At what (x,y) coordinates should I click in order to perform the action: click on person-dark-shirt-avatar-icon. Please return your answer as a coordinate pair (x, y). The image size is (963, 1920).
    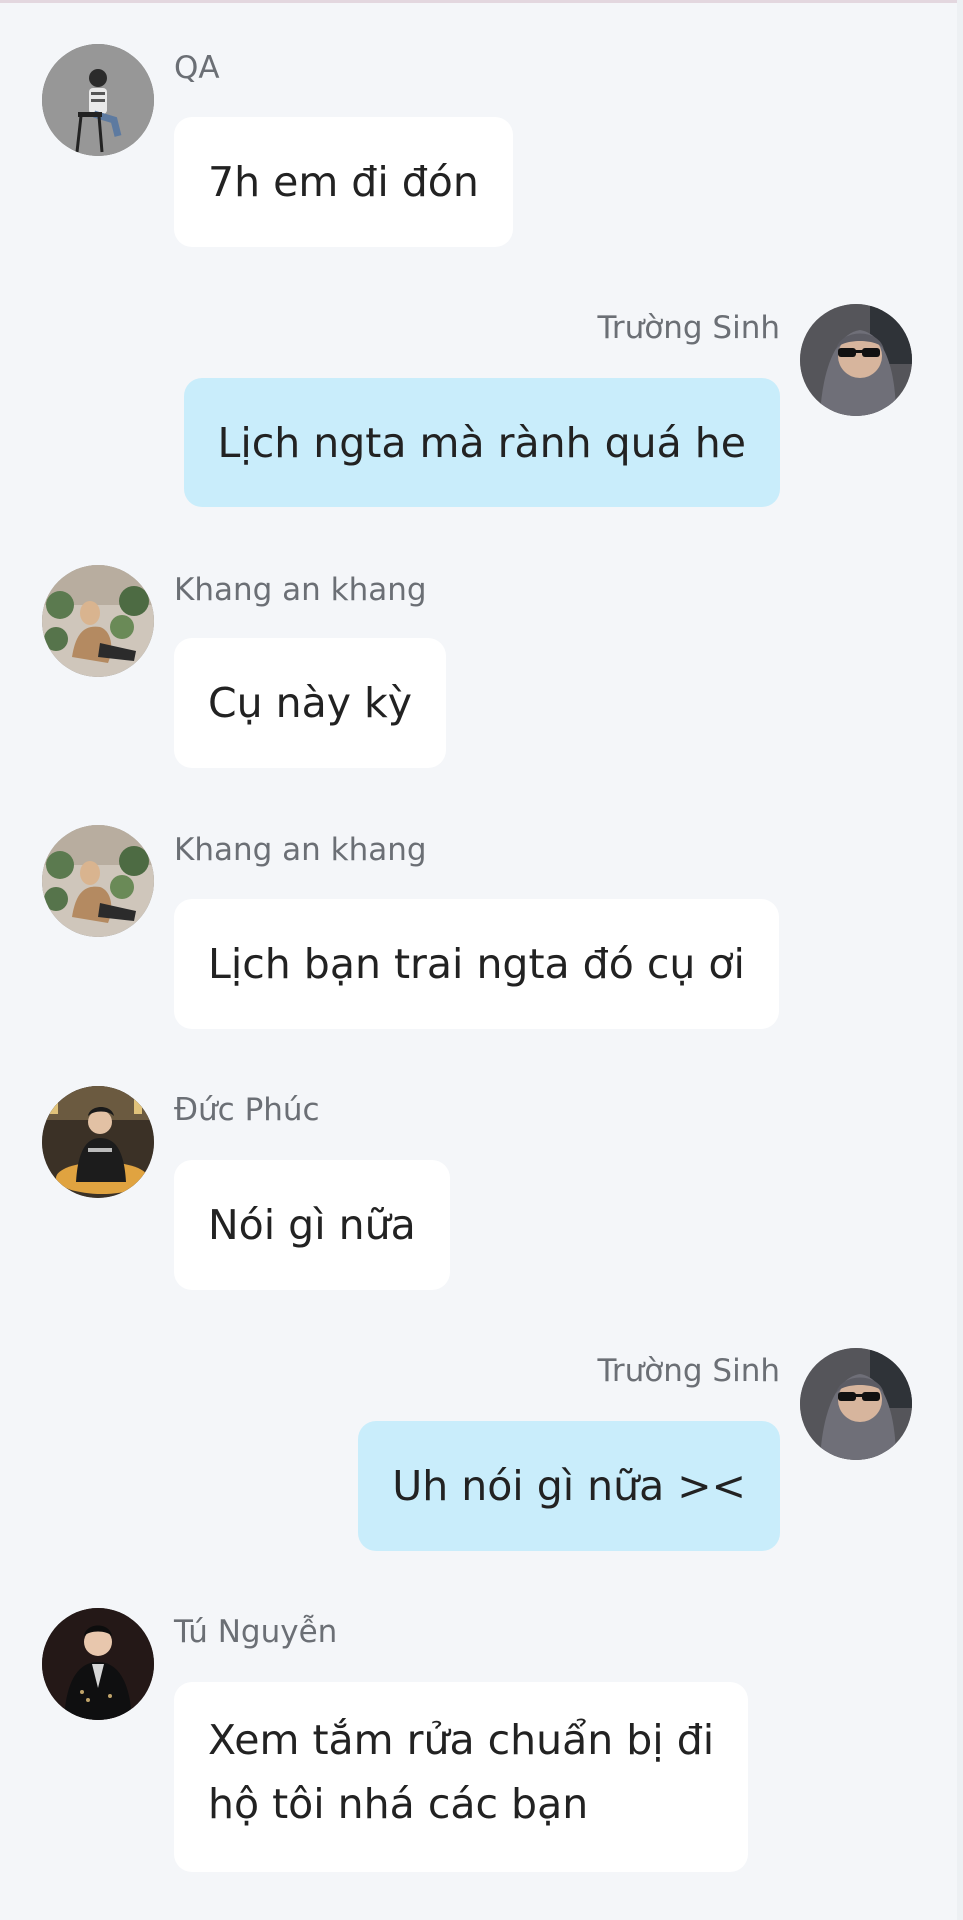
    Looking at the image, I should click on (98, 1142).